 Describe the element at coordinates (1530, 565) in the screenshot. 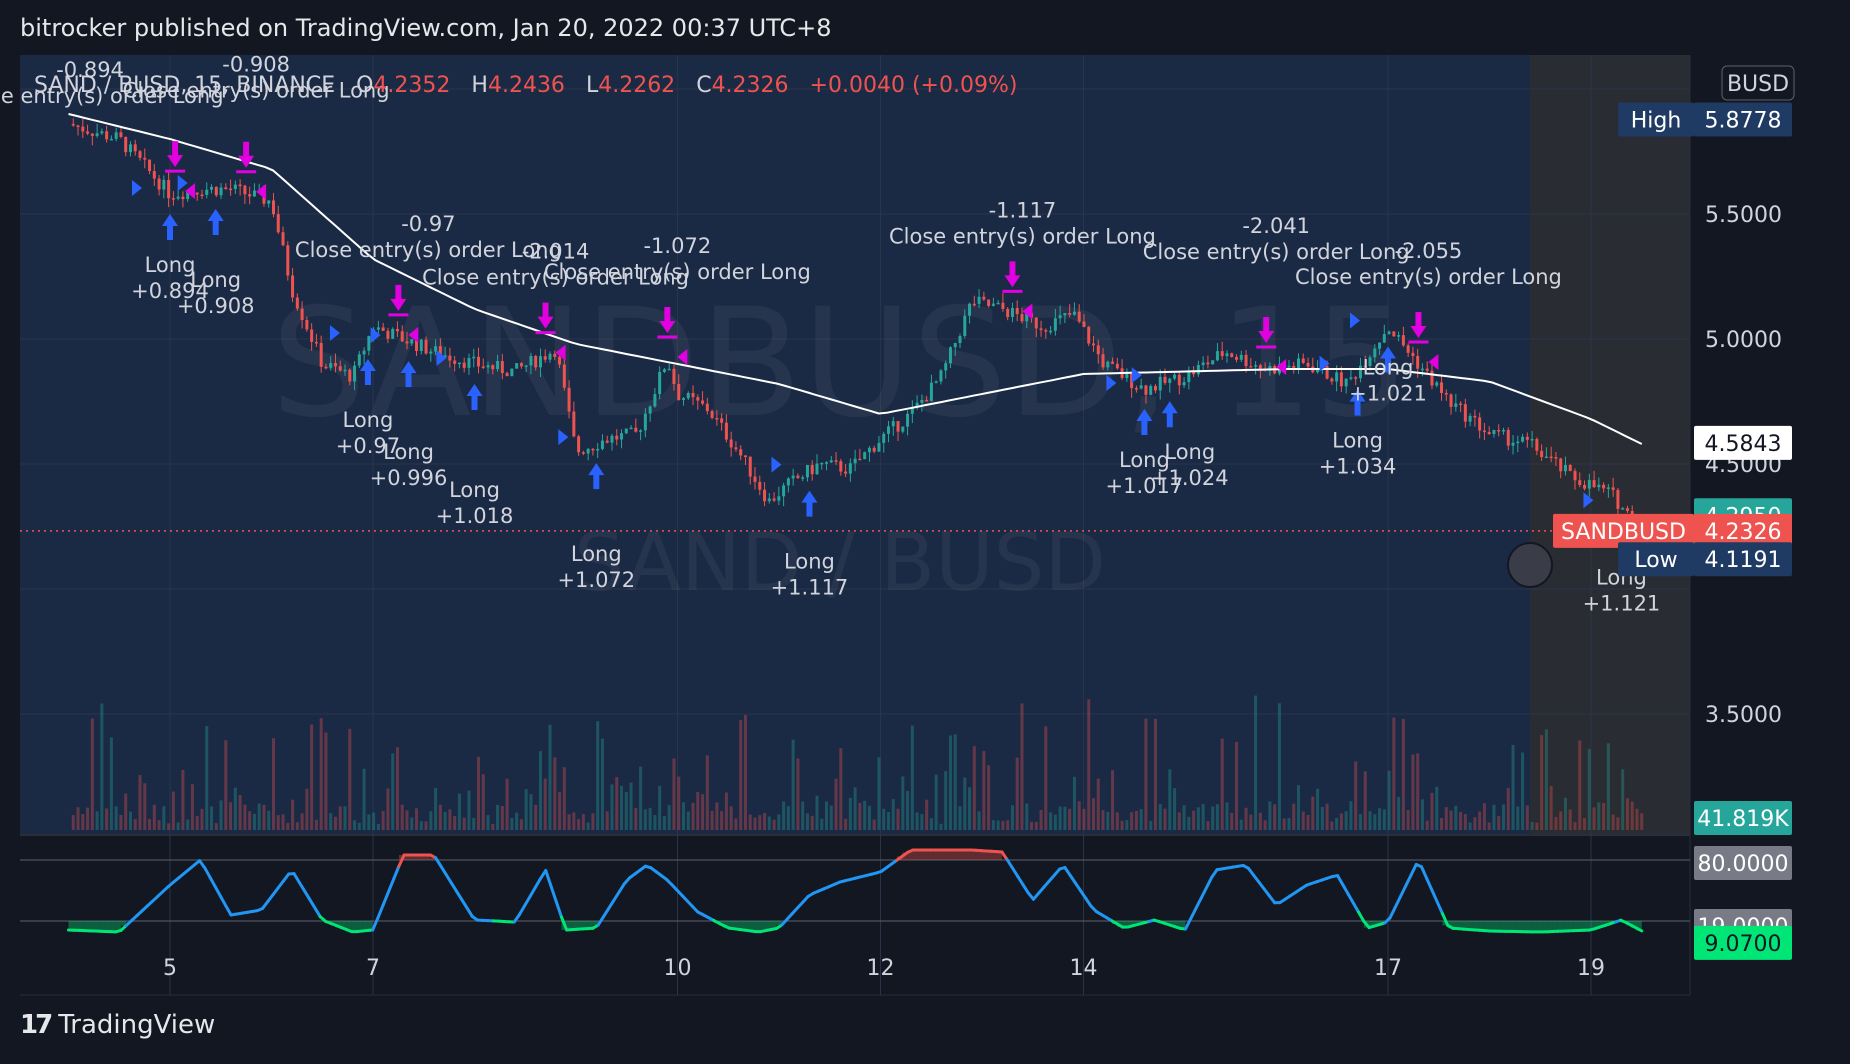

I see `scroll-handle` at that location.